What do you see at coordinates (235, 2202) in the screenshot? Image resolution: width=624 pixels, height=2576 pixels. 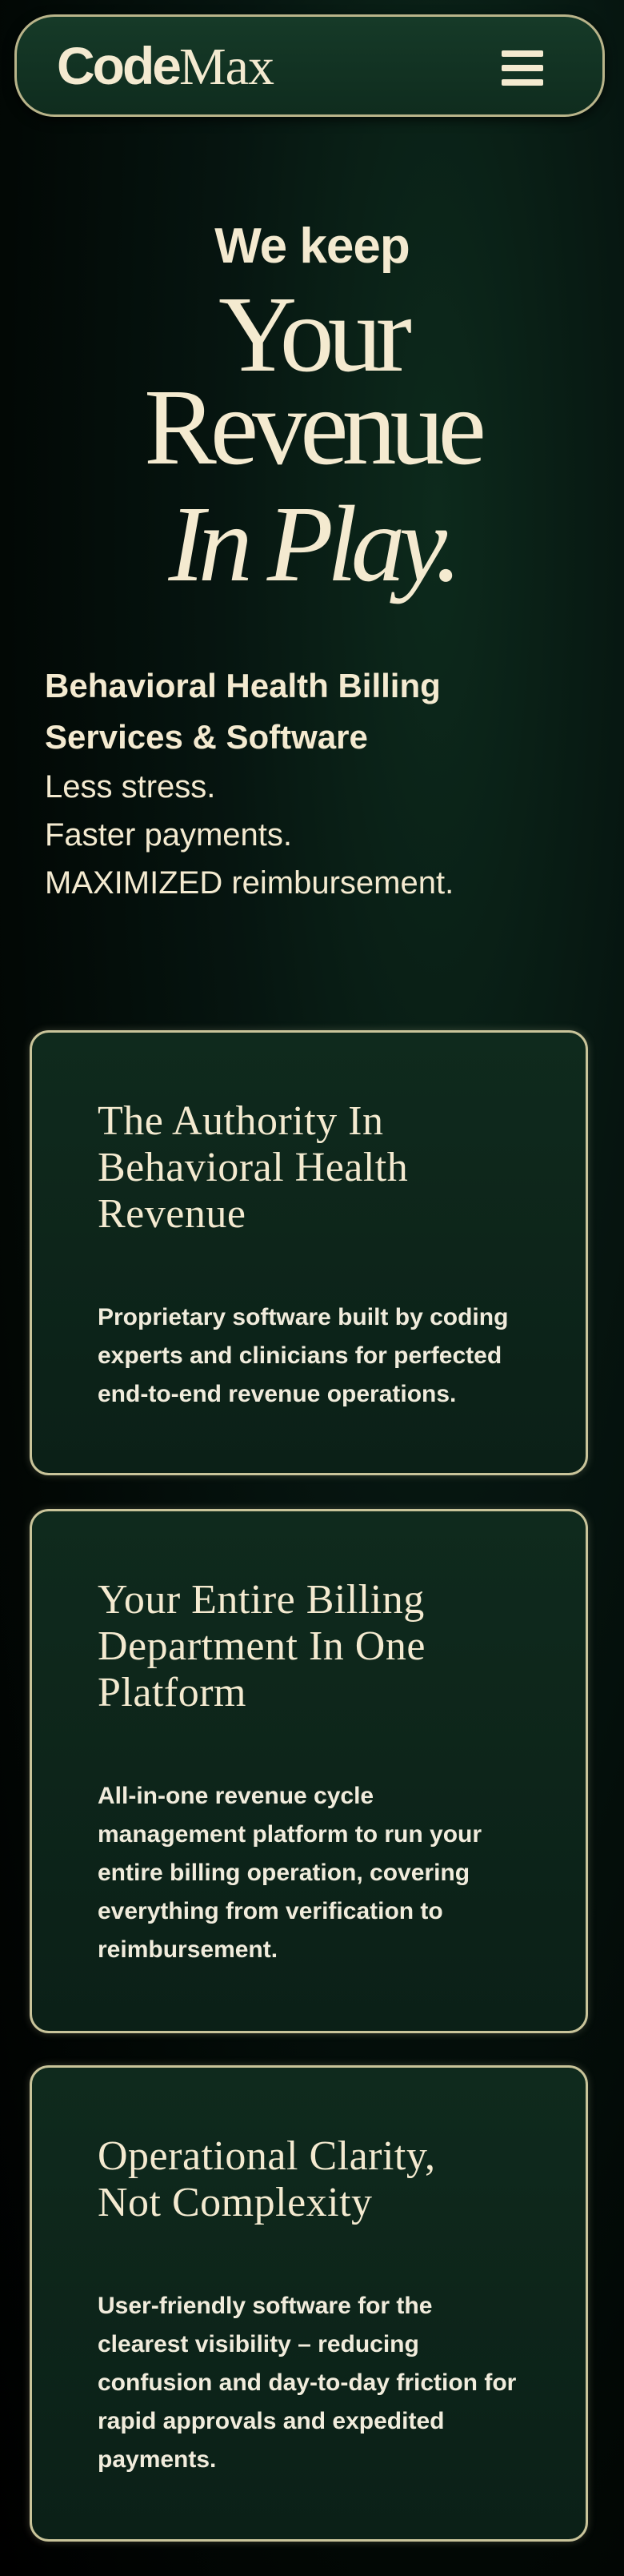 I see `card-title-line: Not Complexity` at bounding box center [235, 2202].